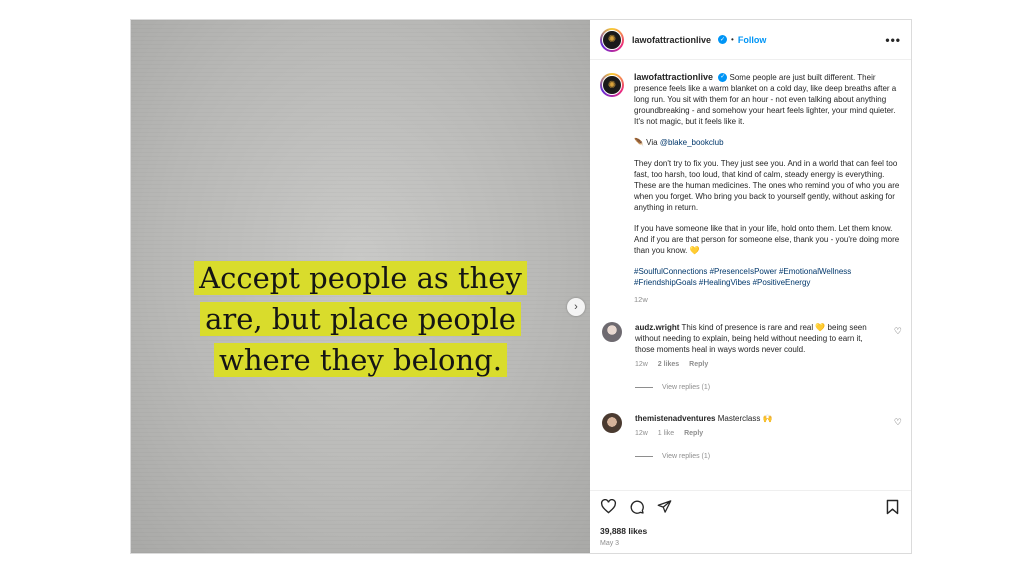 This screenshot has height=573, width=1024. What do you see at coordinates (692, 142) in the screenshot?
I see `via-handle-link: @blake_bookclub` at bounding box center [692, 142].